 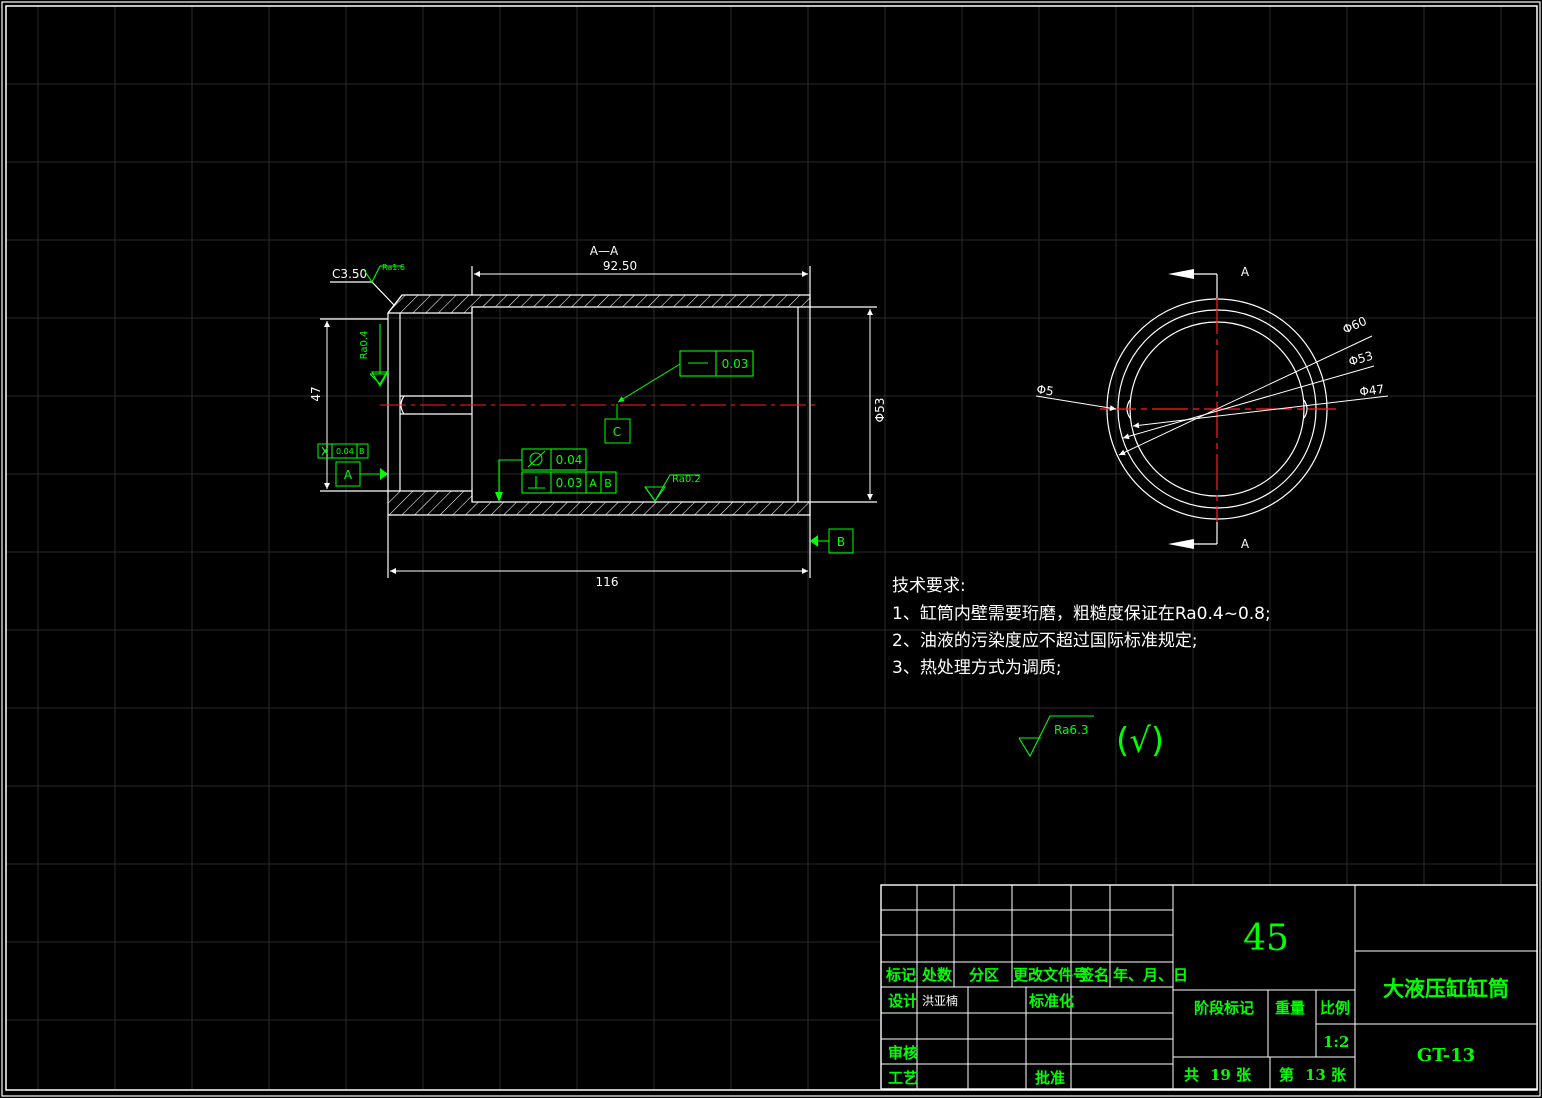 What do you see at coordinates (1045, 390) in the screenshot?
I see `dia-hole-label: Φ5` at bounding box center [1045, 390].